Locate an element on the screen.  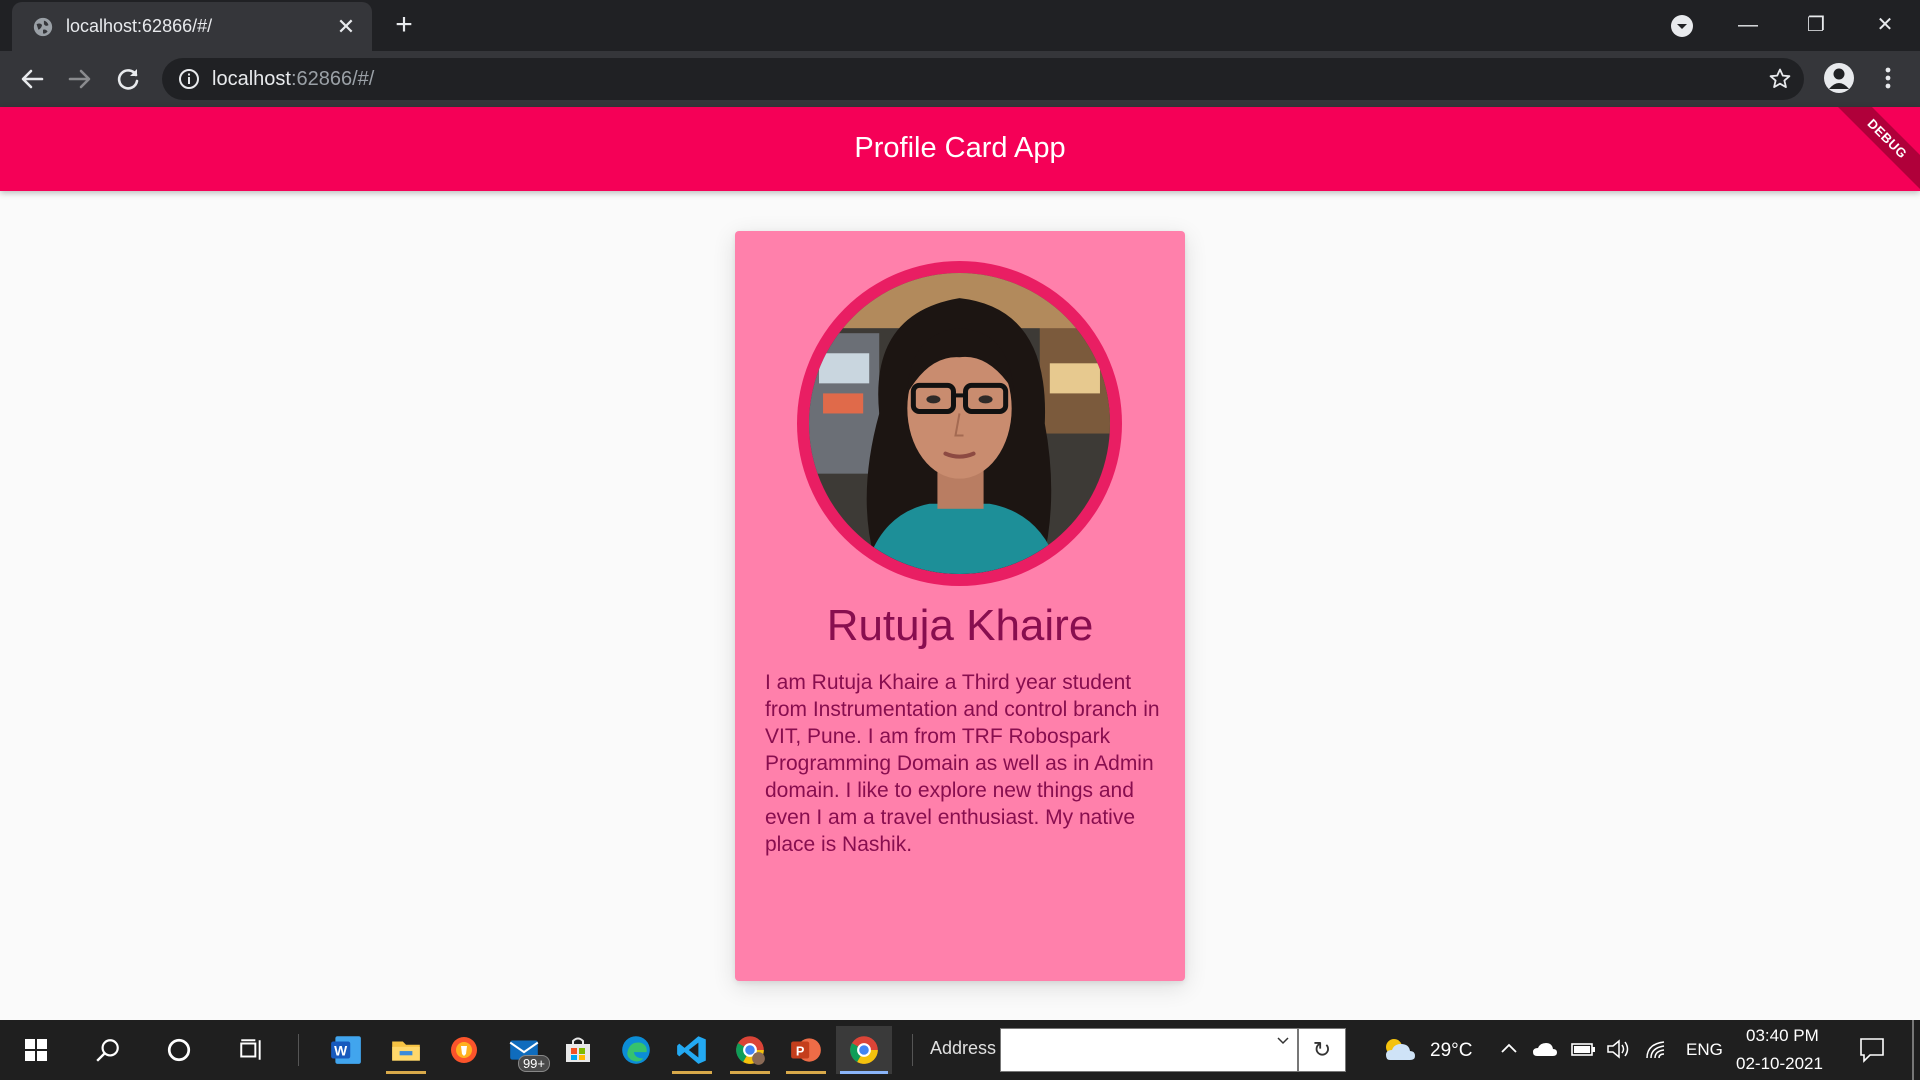
svg-text: W is located at coordinates (341, 1050).